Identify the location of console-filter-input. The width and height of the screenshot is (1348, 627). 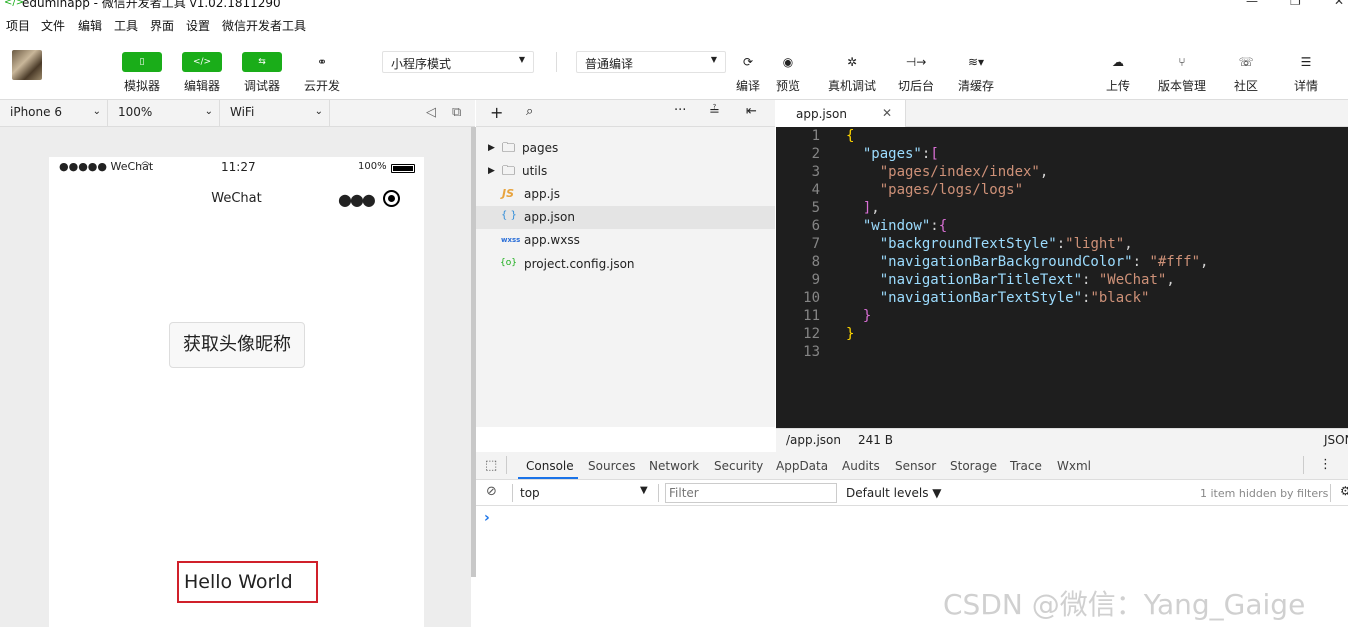
(751, 493).